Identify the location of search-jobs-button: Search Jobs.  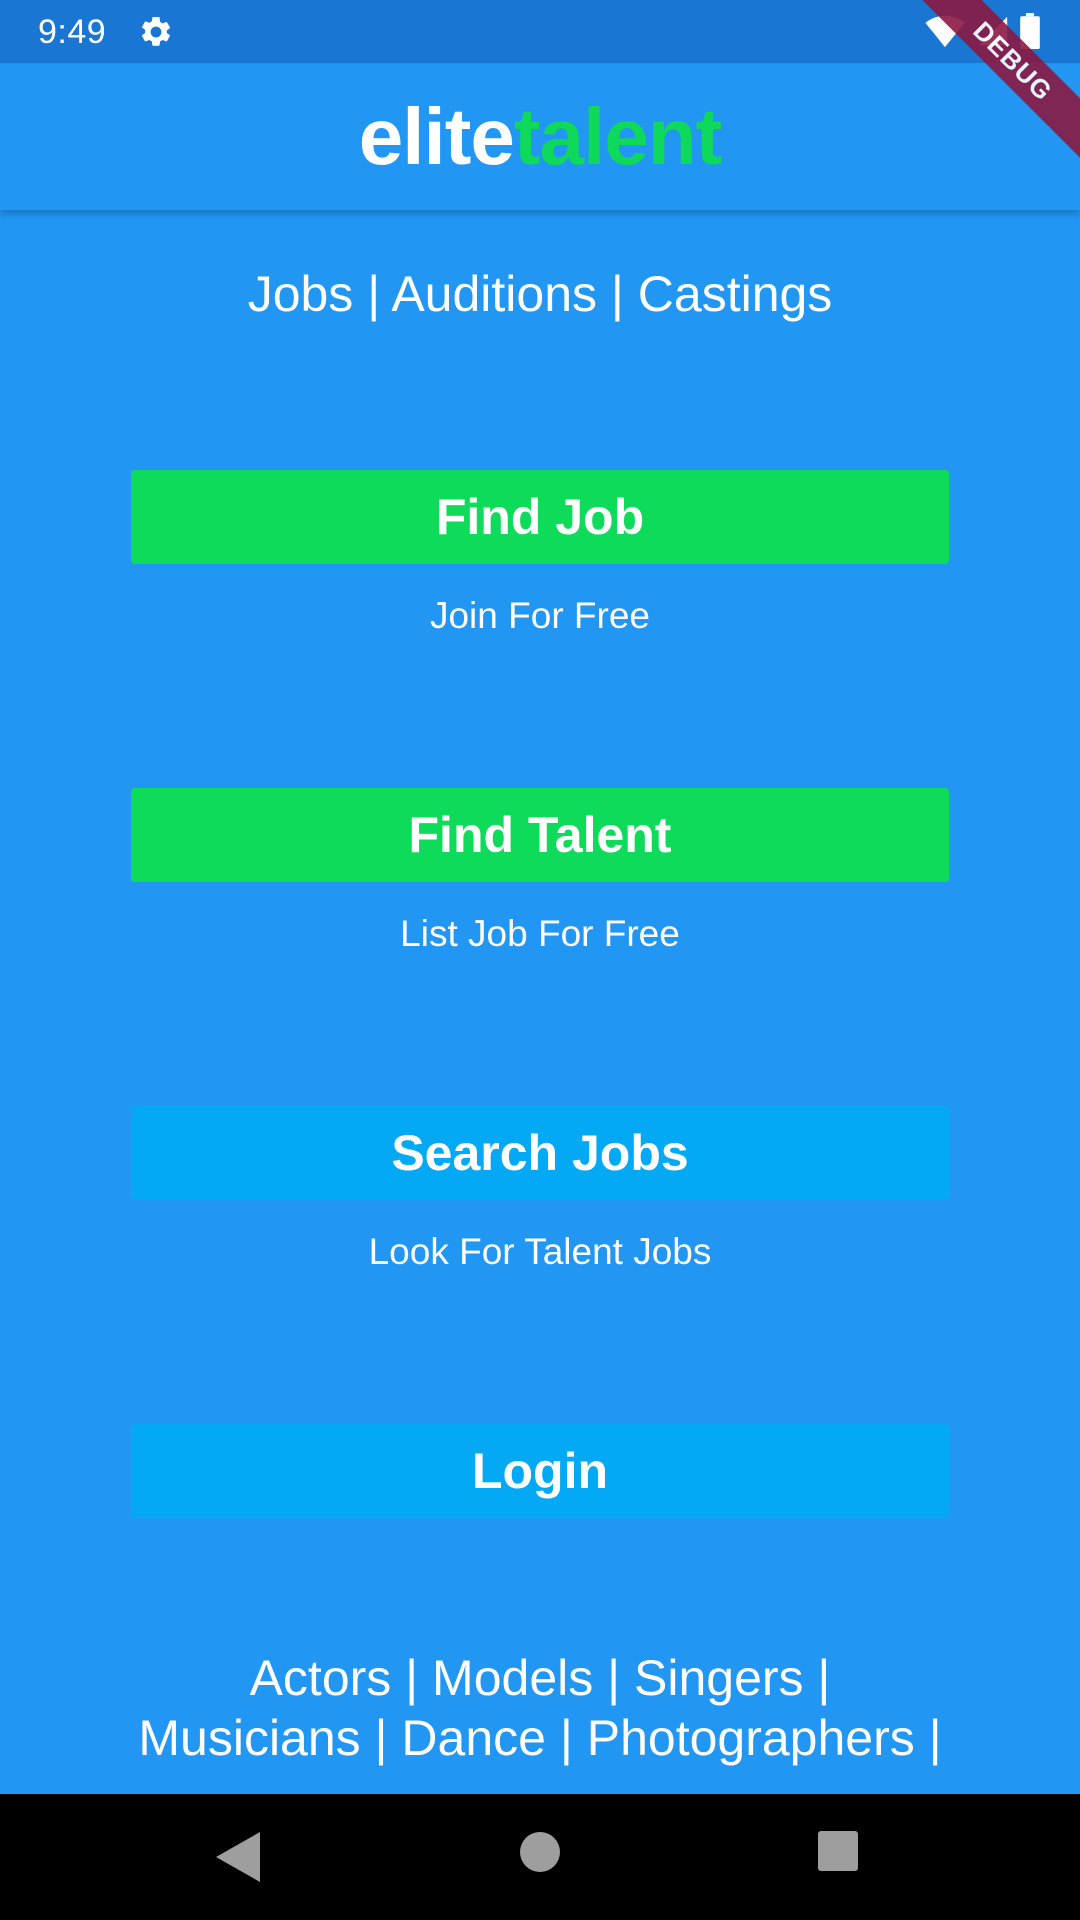
(540, 1153).